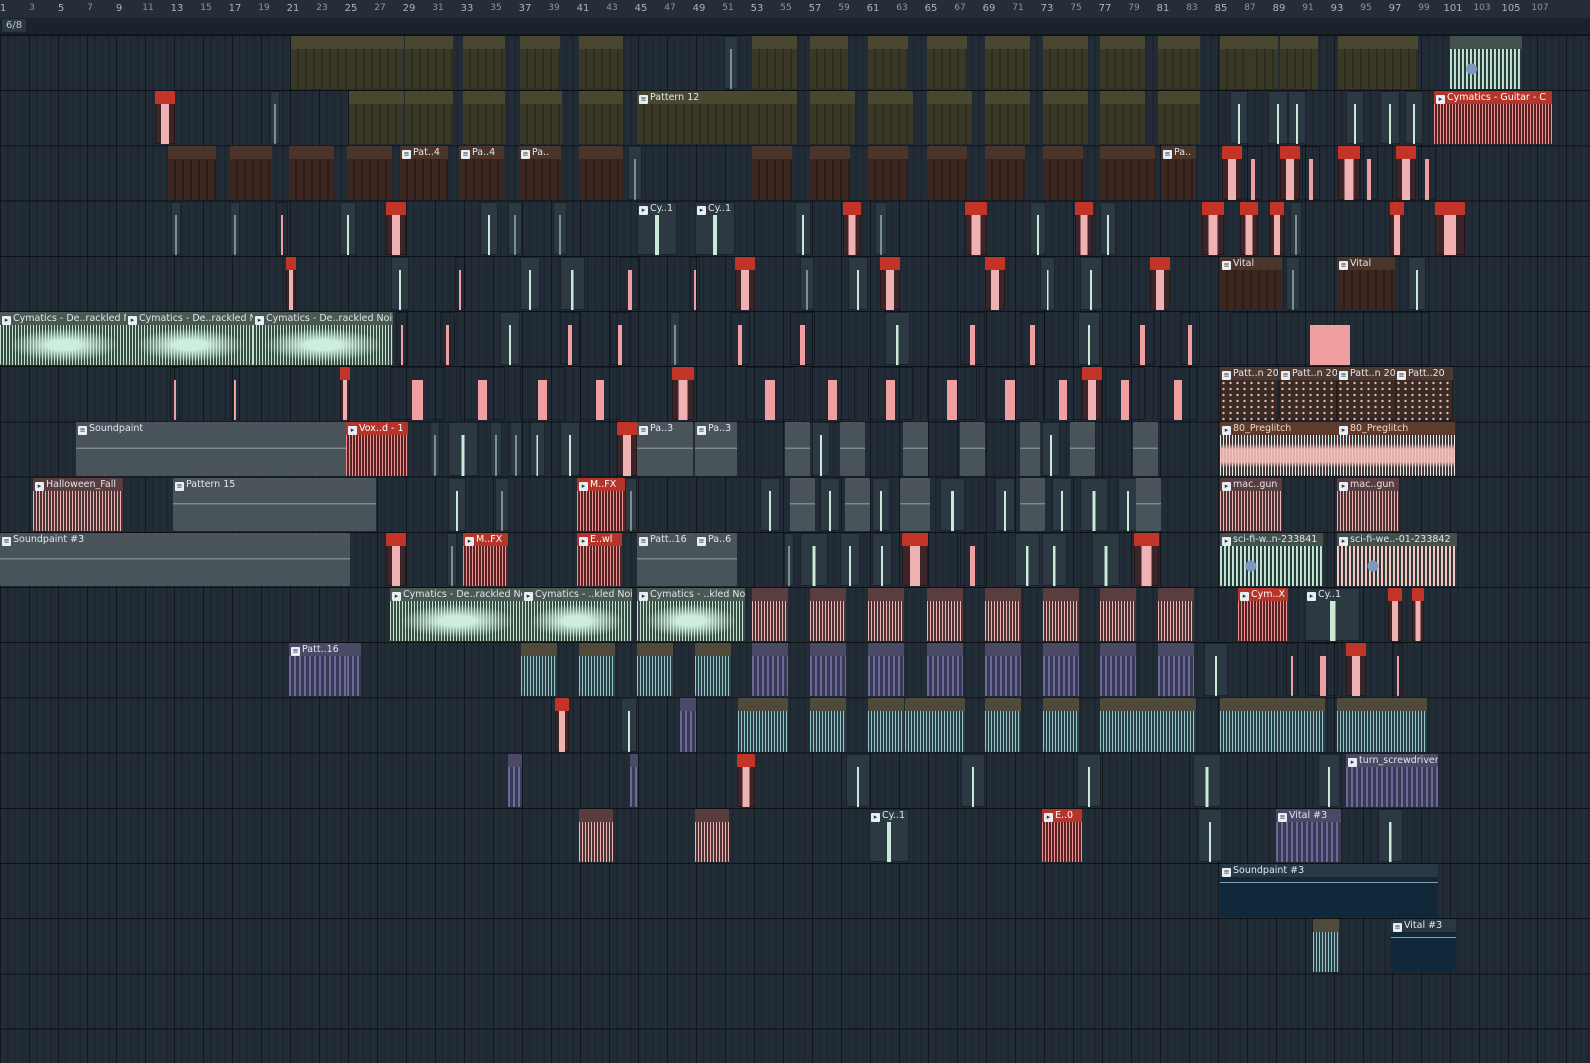  Describe the element at coordinates (481, 173) in the screenshot. I see `playlist-clip: ≡ Pa..4` at that location.